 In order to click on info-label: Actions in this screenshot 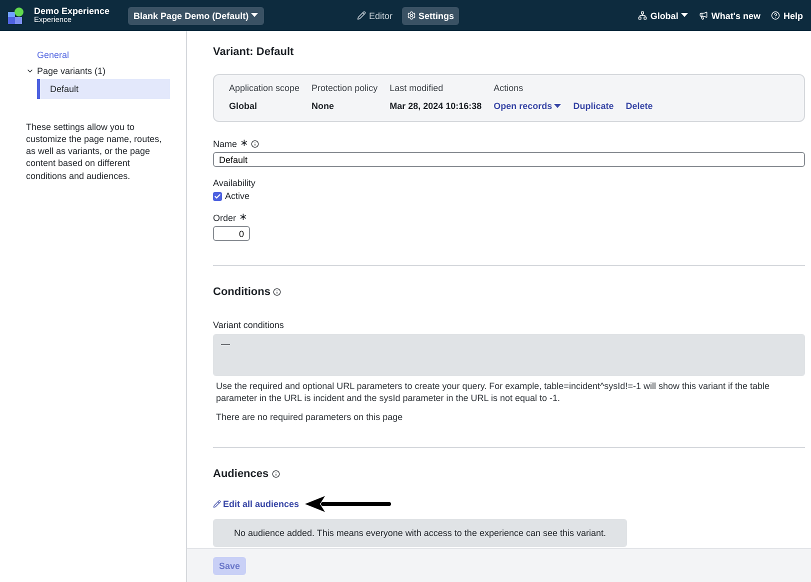, I will do `click(509, 88)`.